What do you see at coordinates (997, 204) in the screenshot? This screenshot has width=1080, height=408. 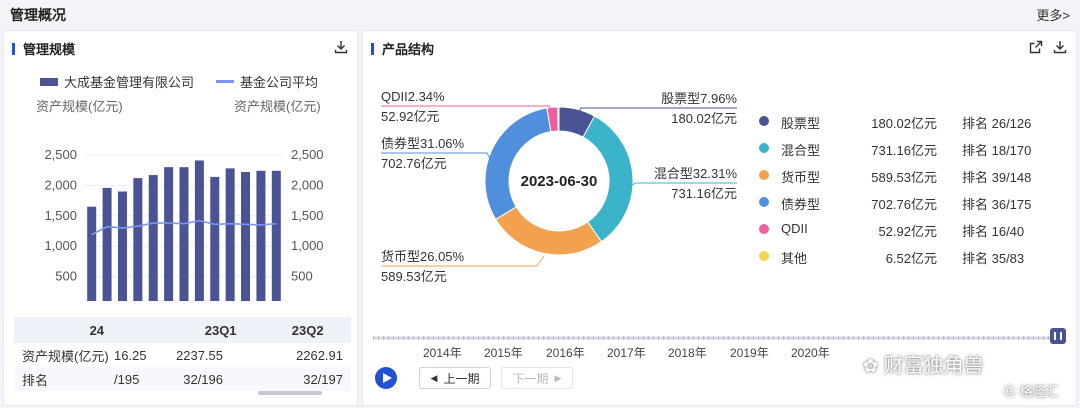 I see `legend-rank: 排名 36/175` at bounding box center [997, 204].